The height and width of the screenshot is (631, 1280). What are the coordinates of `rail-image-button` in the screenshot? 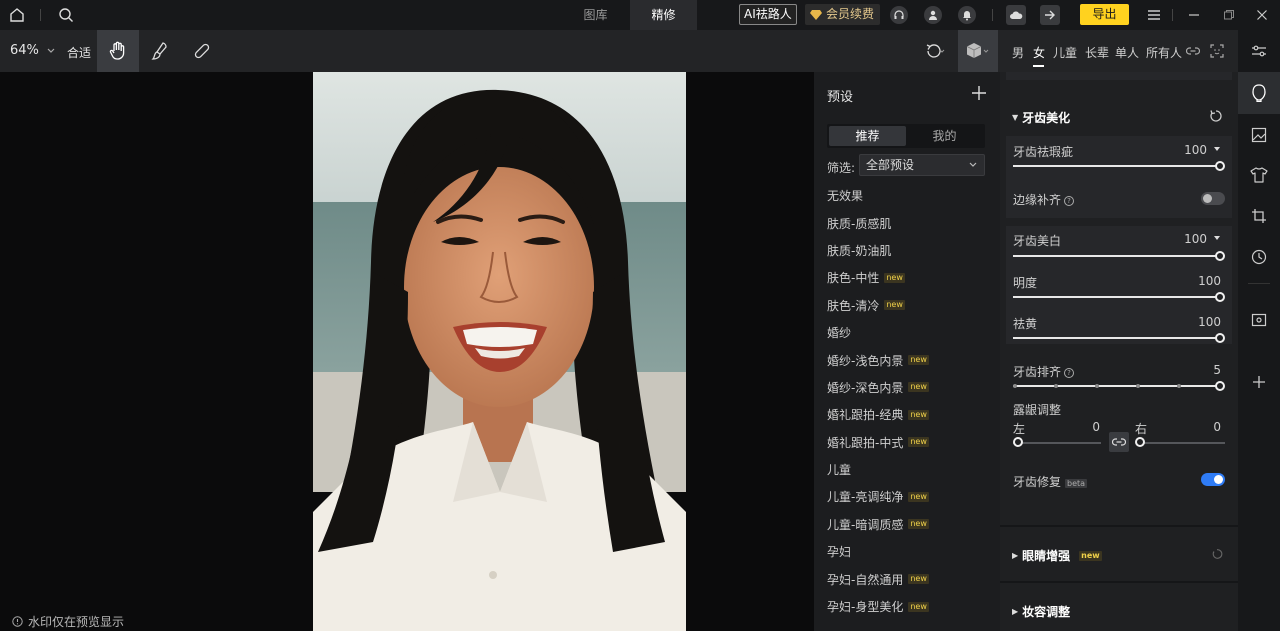 It's located at (1259, 135).